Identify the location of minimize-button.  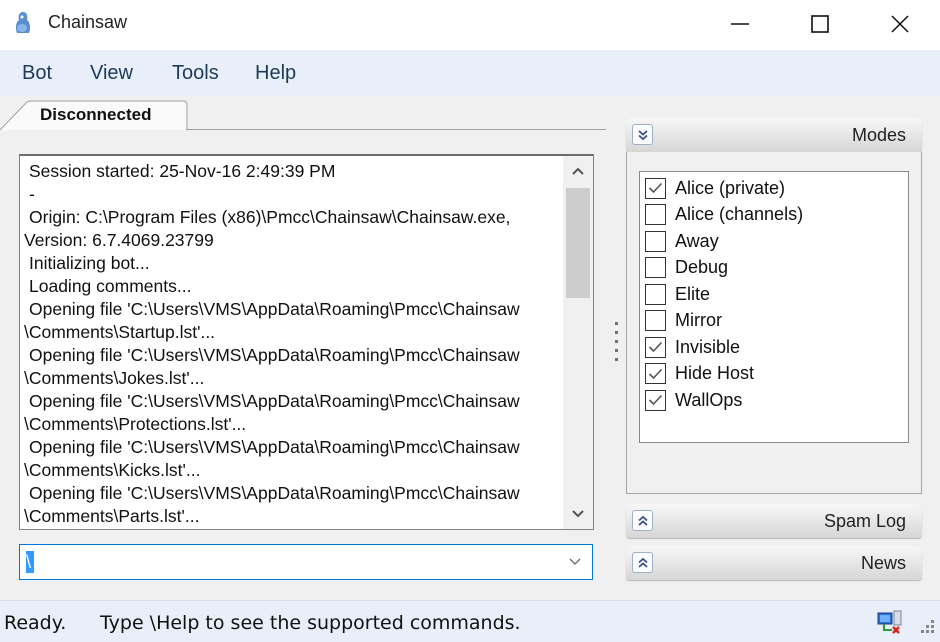
(740, 24).